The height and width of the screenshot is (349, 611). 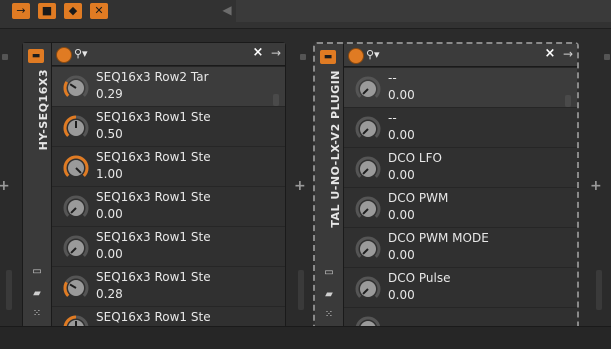 I want to click on param-name: DCO PWM, so click(x=418, y=198).